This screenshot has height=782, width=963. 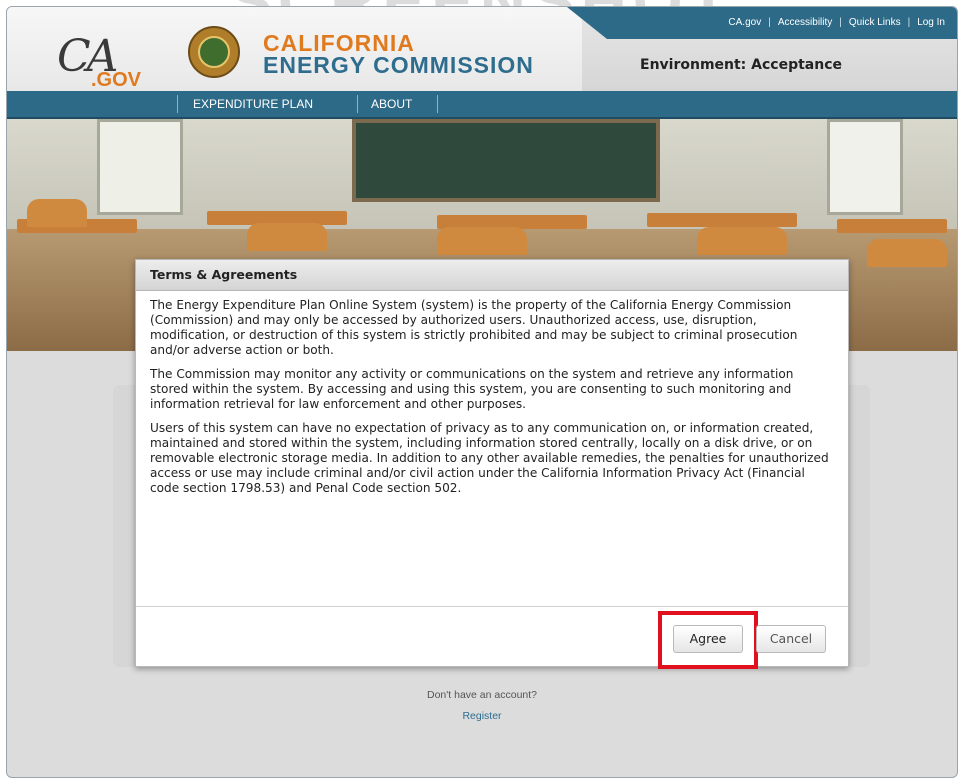 What do you see at coordinates (791, 639) in the screenshot?
I see `cancel-button: Cancel` at bounding box center [791, 639].